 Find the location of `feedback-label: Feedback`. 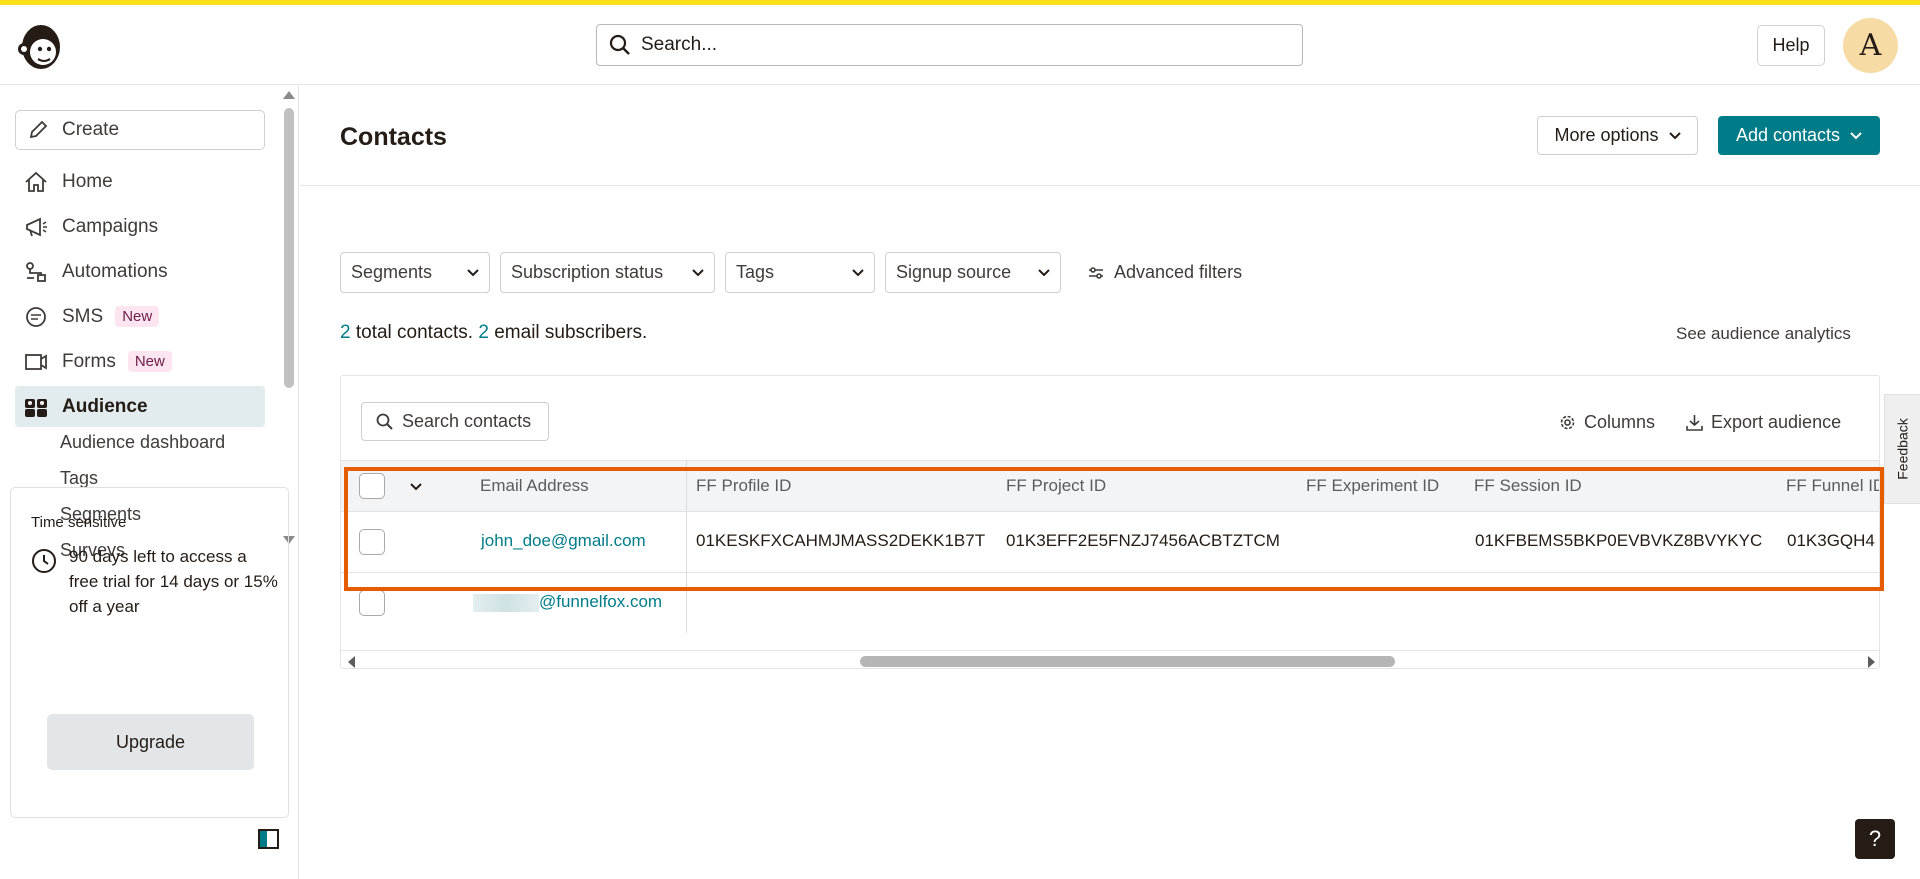

feedback-label: Feedback is located at coordinates (1902, 449).